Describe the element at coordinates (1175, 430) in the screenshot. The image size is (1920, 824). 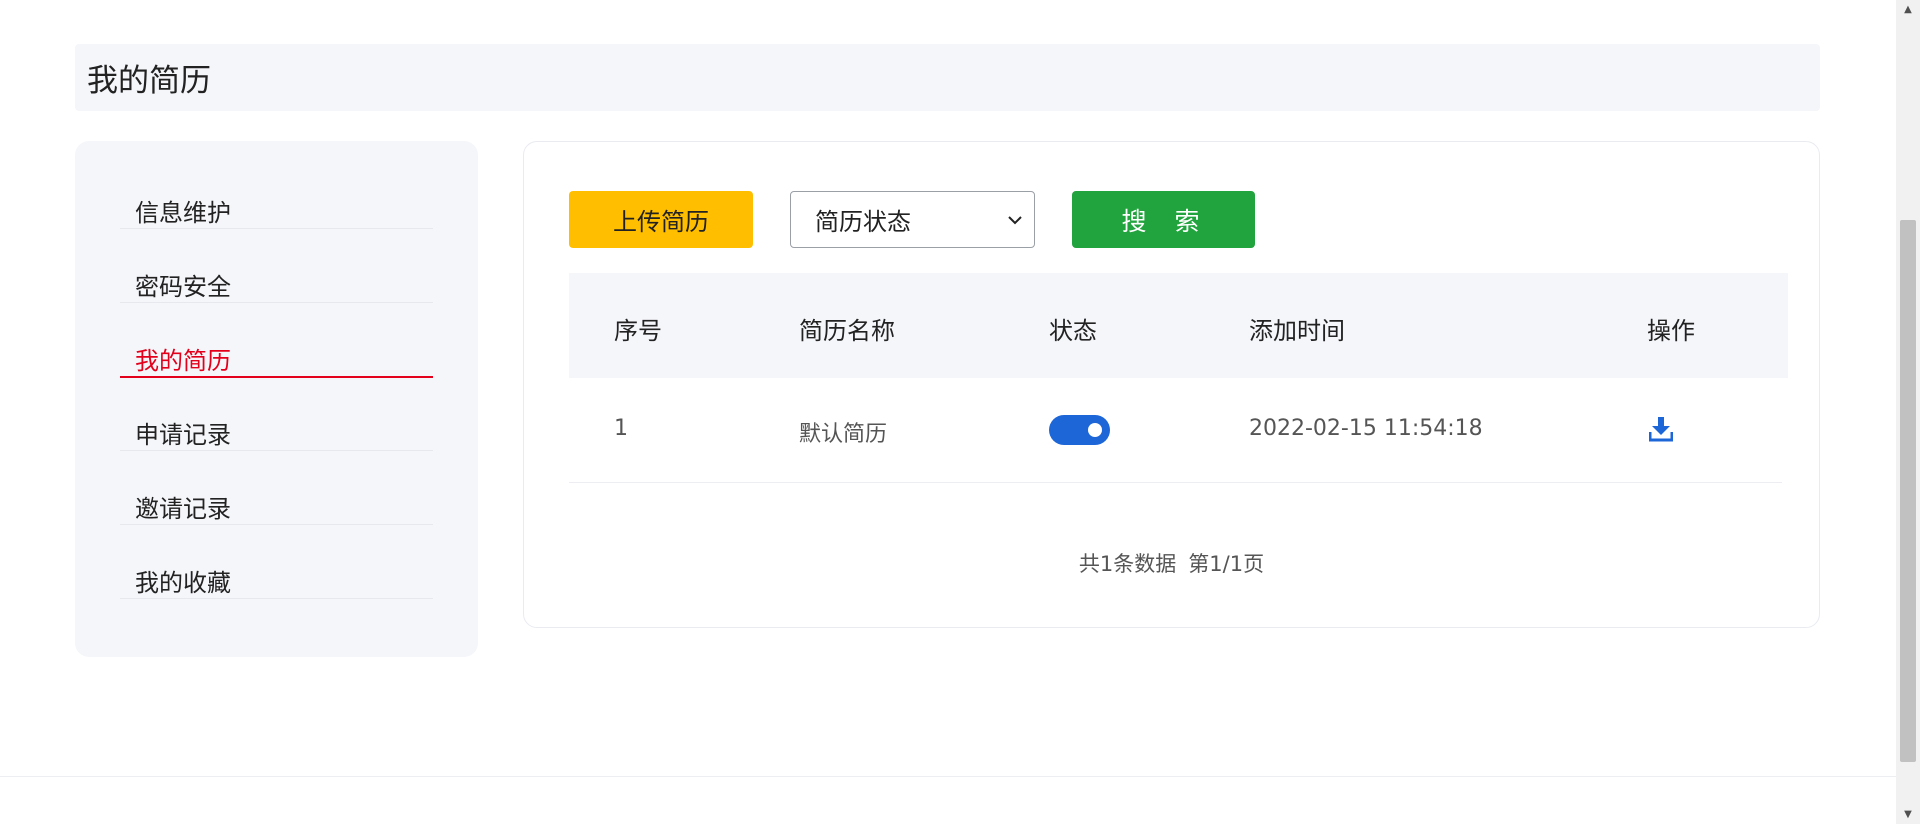
I see `table-row: 1 默认简历 2022-02-15 11:54:18` at that location.